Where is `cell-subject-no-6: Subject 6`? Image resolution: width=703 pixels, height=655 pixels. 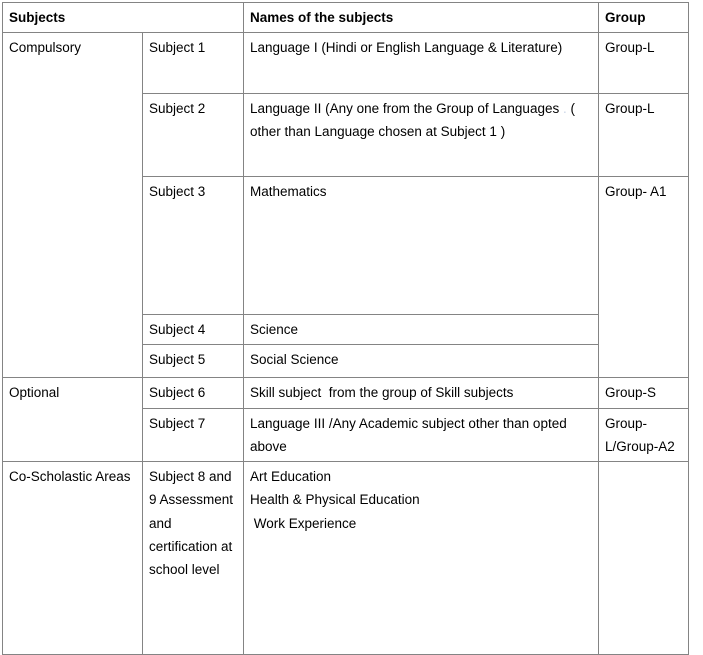
cell-subject-no-6: Subject 6 is located at coordinates (193, 393).